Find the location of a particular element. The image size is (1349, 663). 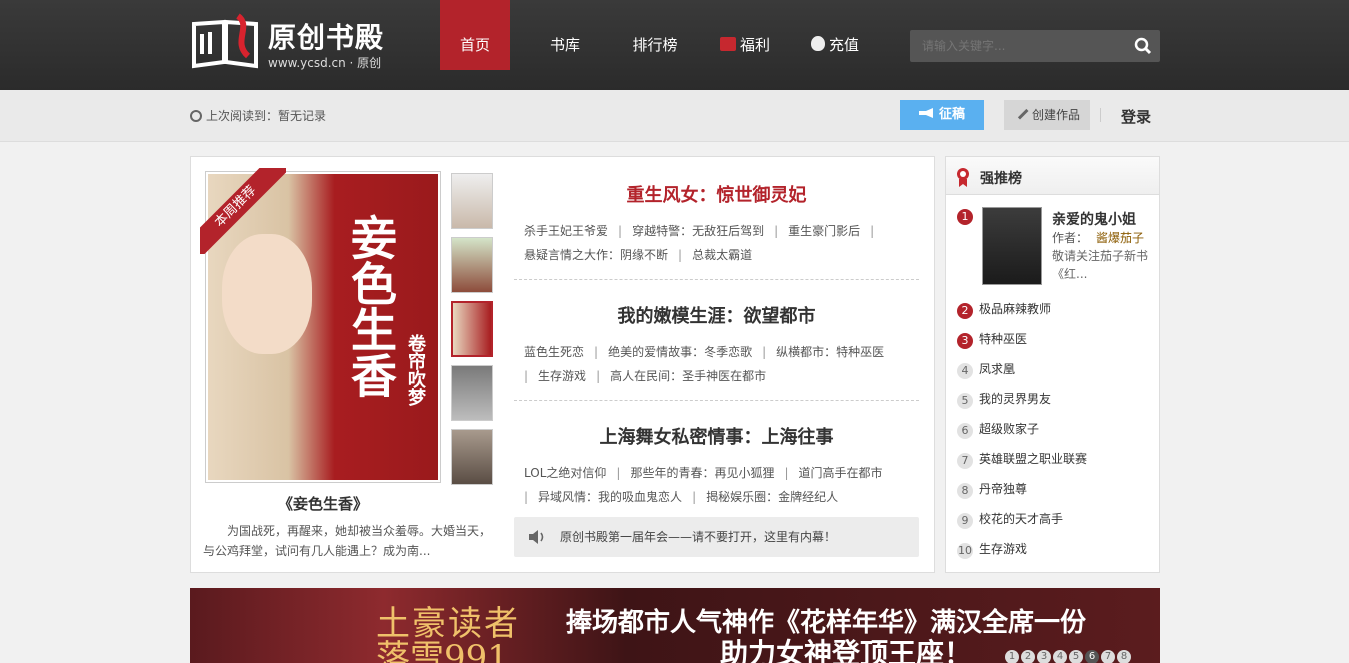

last-read: 上次阅读到：暂无记录 is located at coordinates (258, 115).